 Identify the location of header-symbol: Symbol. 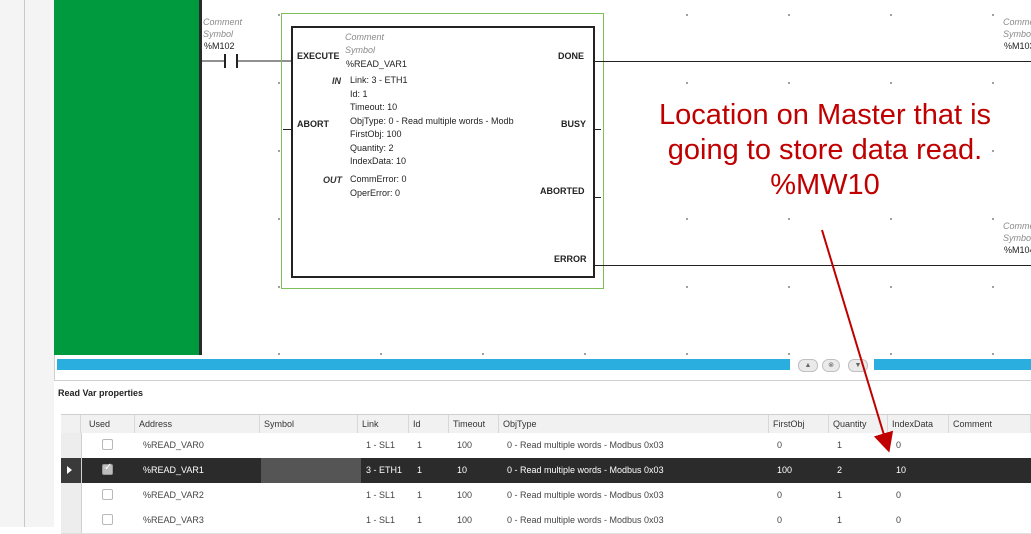
(309, 424).